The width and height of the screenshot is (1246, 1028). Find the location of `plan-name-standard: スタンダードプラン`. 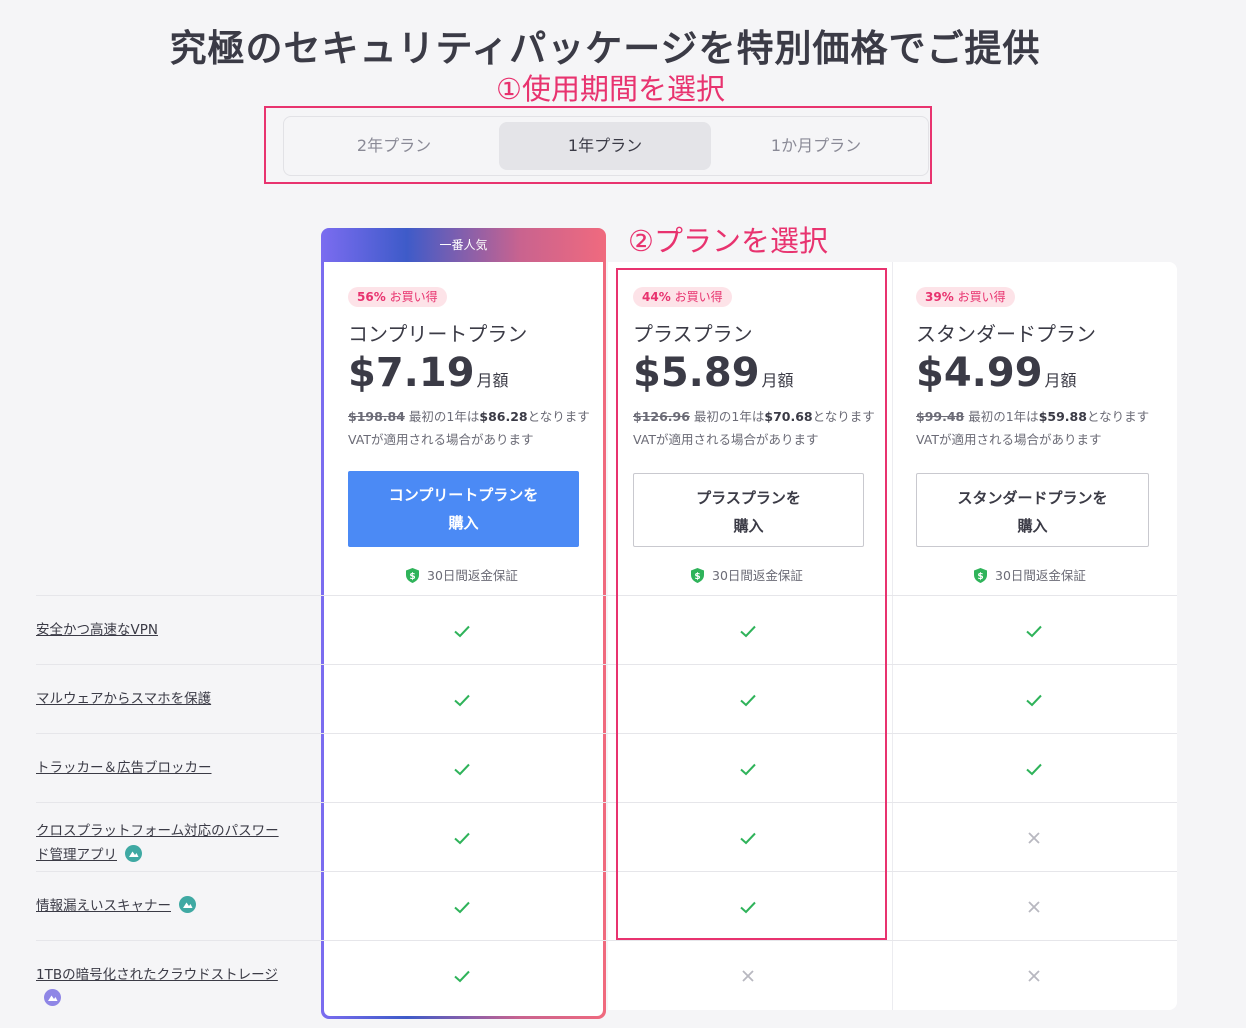

plan-name-standard: スタンダードプラン is located at coordinates (1006, 334).